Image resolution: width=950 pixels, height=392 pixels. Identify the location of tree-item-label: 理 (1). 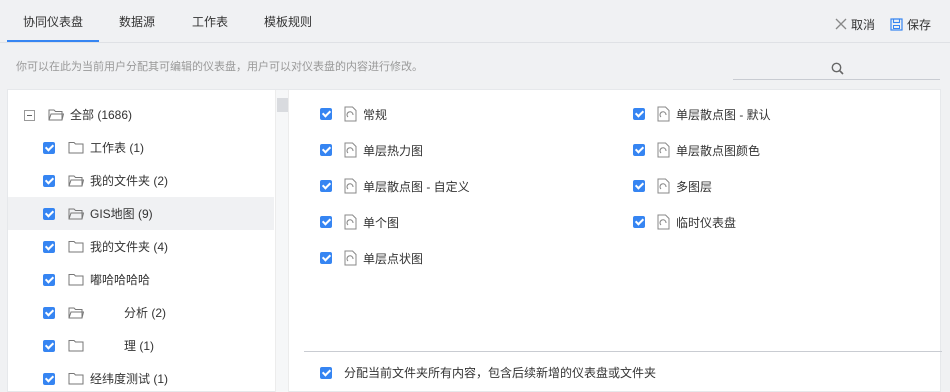
(139, 346).